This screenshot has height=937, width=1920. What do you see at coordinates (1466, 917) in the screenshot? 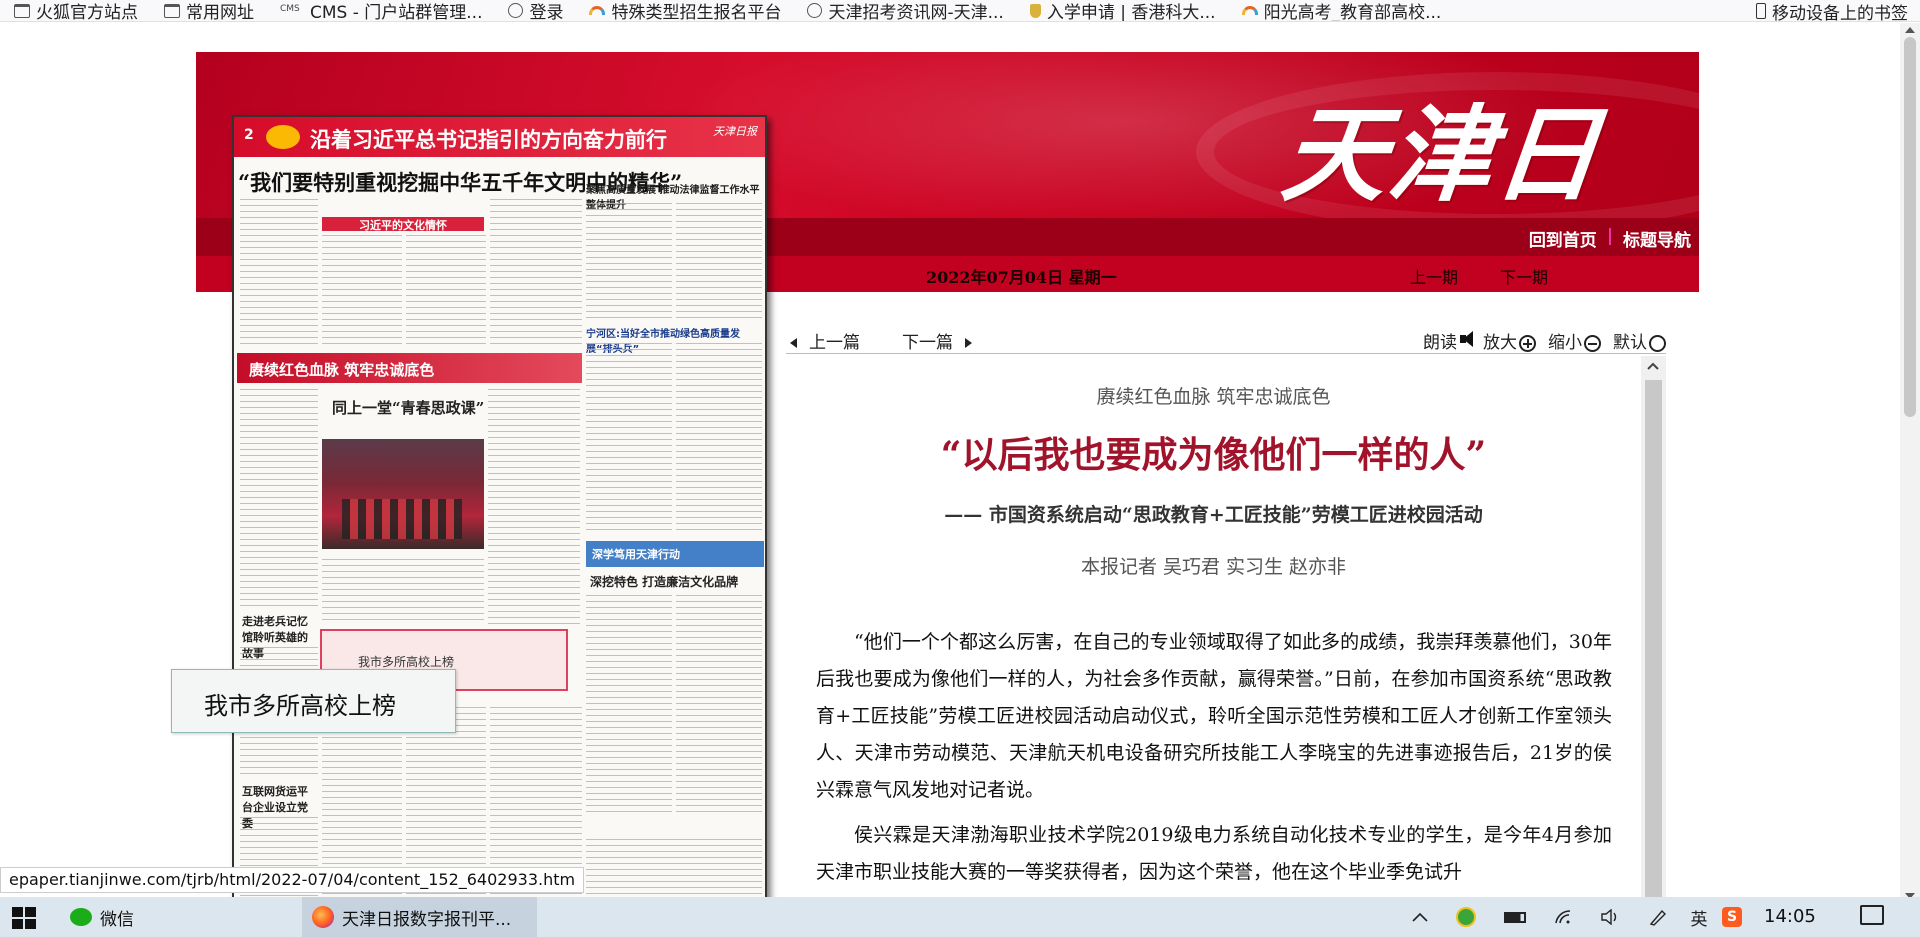
I see `green-app-icon` at bounding box center [1466, 917].